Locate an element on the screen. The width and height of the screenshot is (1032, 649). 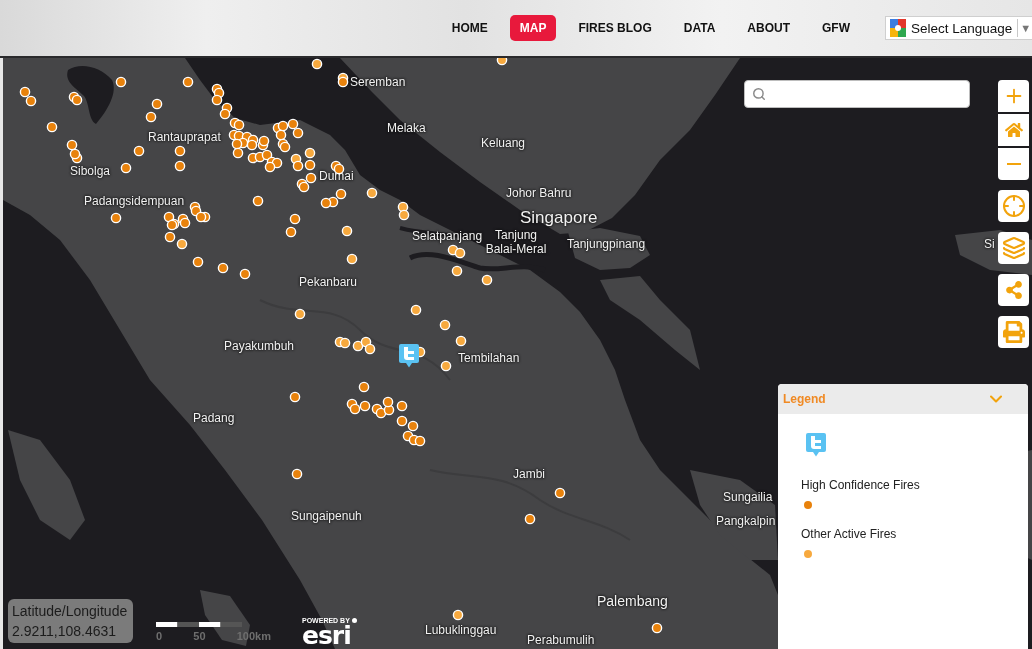
place-label: Padangsidempuan is located at coordinates (134, 202).